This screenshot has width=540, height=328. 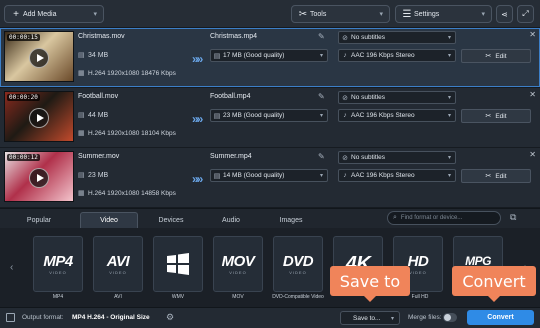 What do you see at coordinates (500, 317) in the screenshot?
I see `convert-button: Convert` at bounding box center [500, 317].